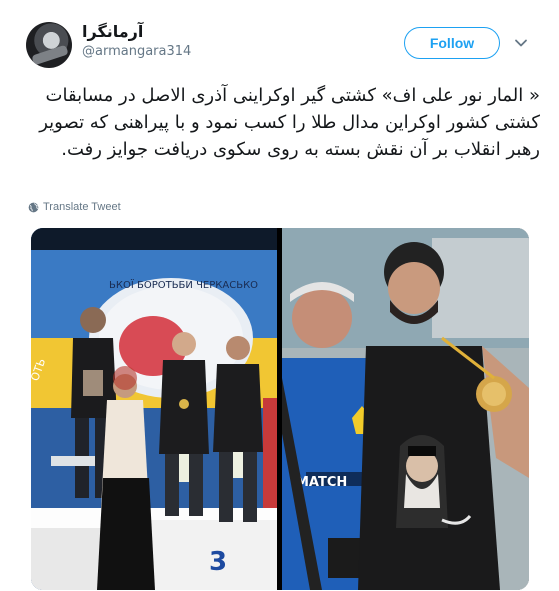  What do you see at coordinates (218, 562) in the screenshot?
I see `podium-number: 3` at bounding box center [218, 562].